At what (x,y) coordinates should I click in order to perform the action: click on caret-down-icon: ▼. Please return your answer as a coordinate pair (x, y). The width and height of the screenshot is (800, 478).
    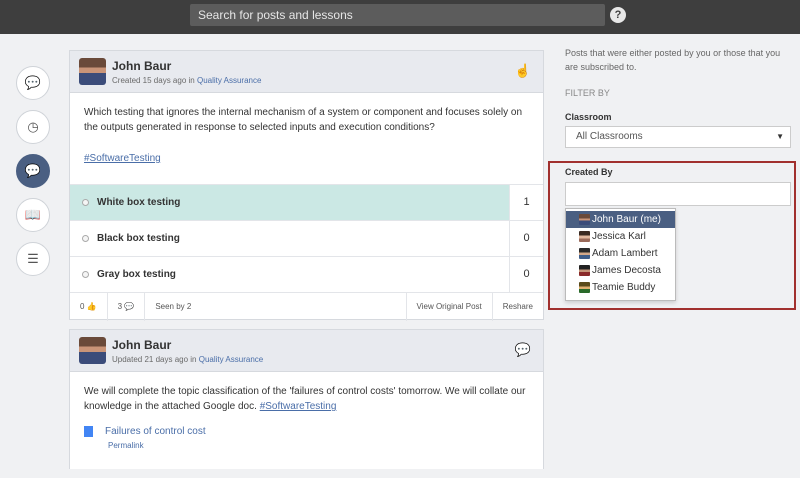
    Looking at the image, I should click on (780, 136).